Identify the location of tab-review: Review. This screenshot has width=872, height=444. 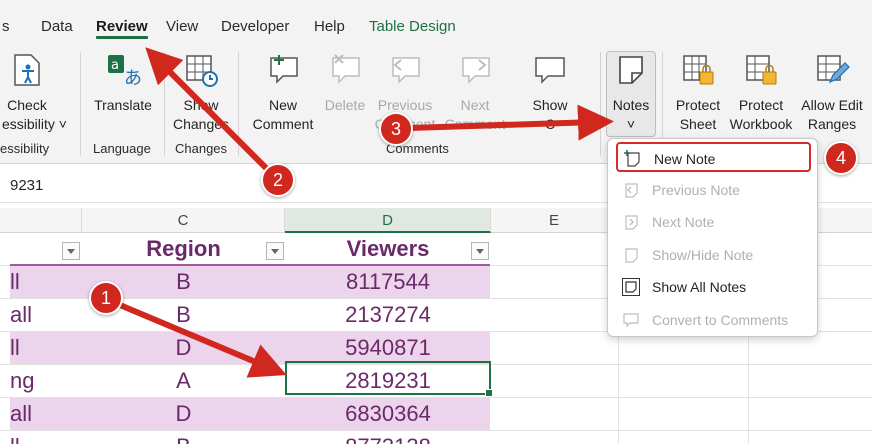
(122, 28).